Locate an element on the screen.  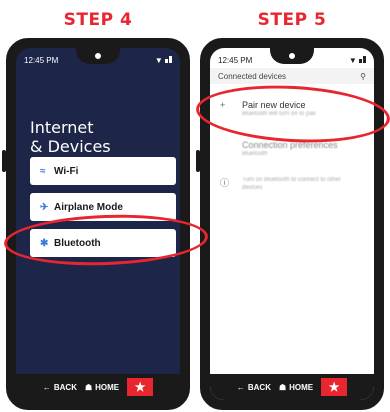
header-title: Connected devices is located at coordinates (252, 76).